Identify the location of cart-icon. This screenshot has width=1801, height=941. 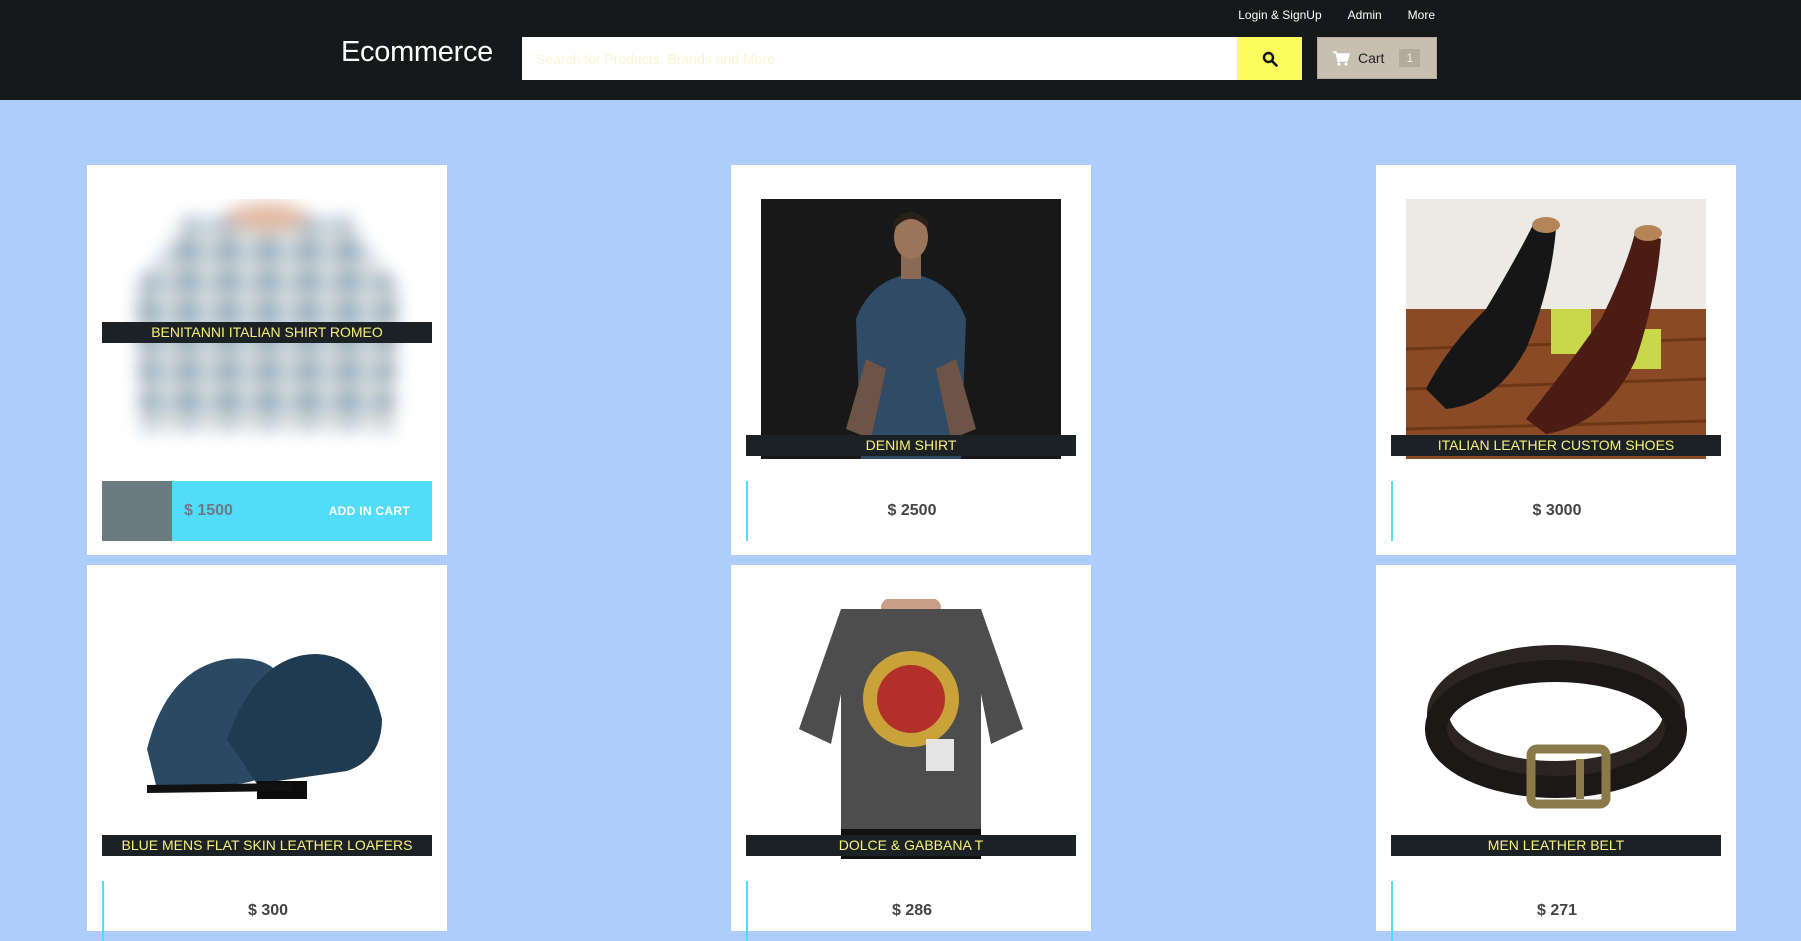
(1341, 58).